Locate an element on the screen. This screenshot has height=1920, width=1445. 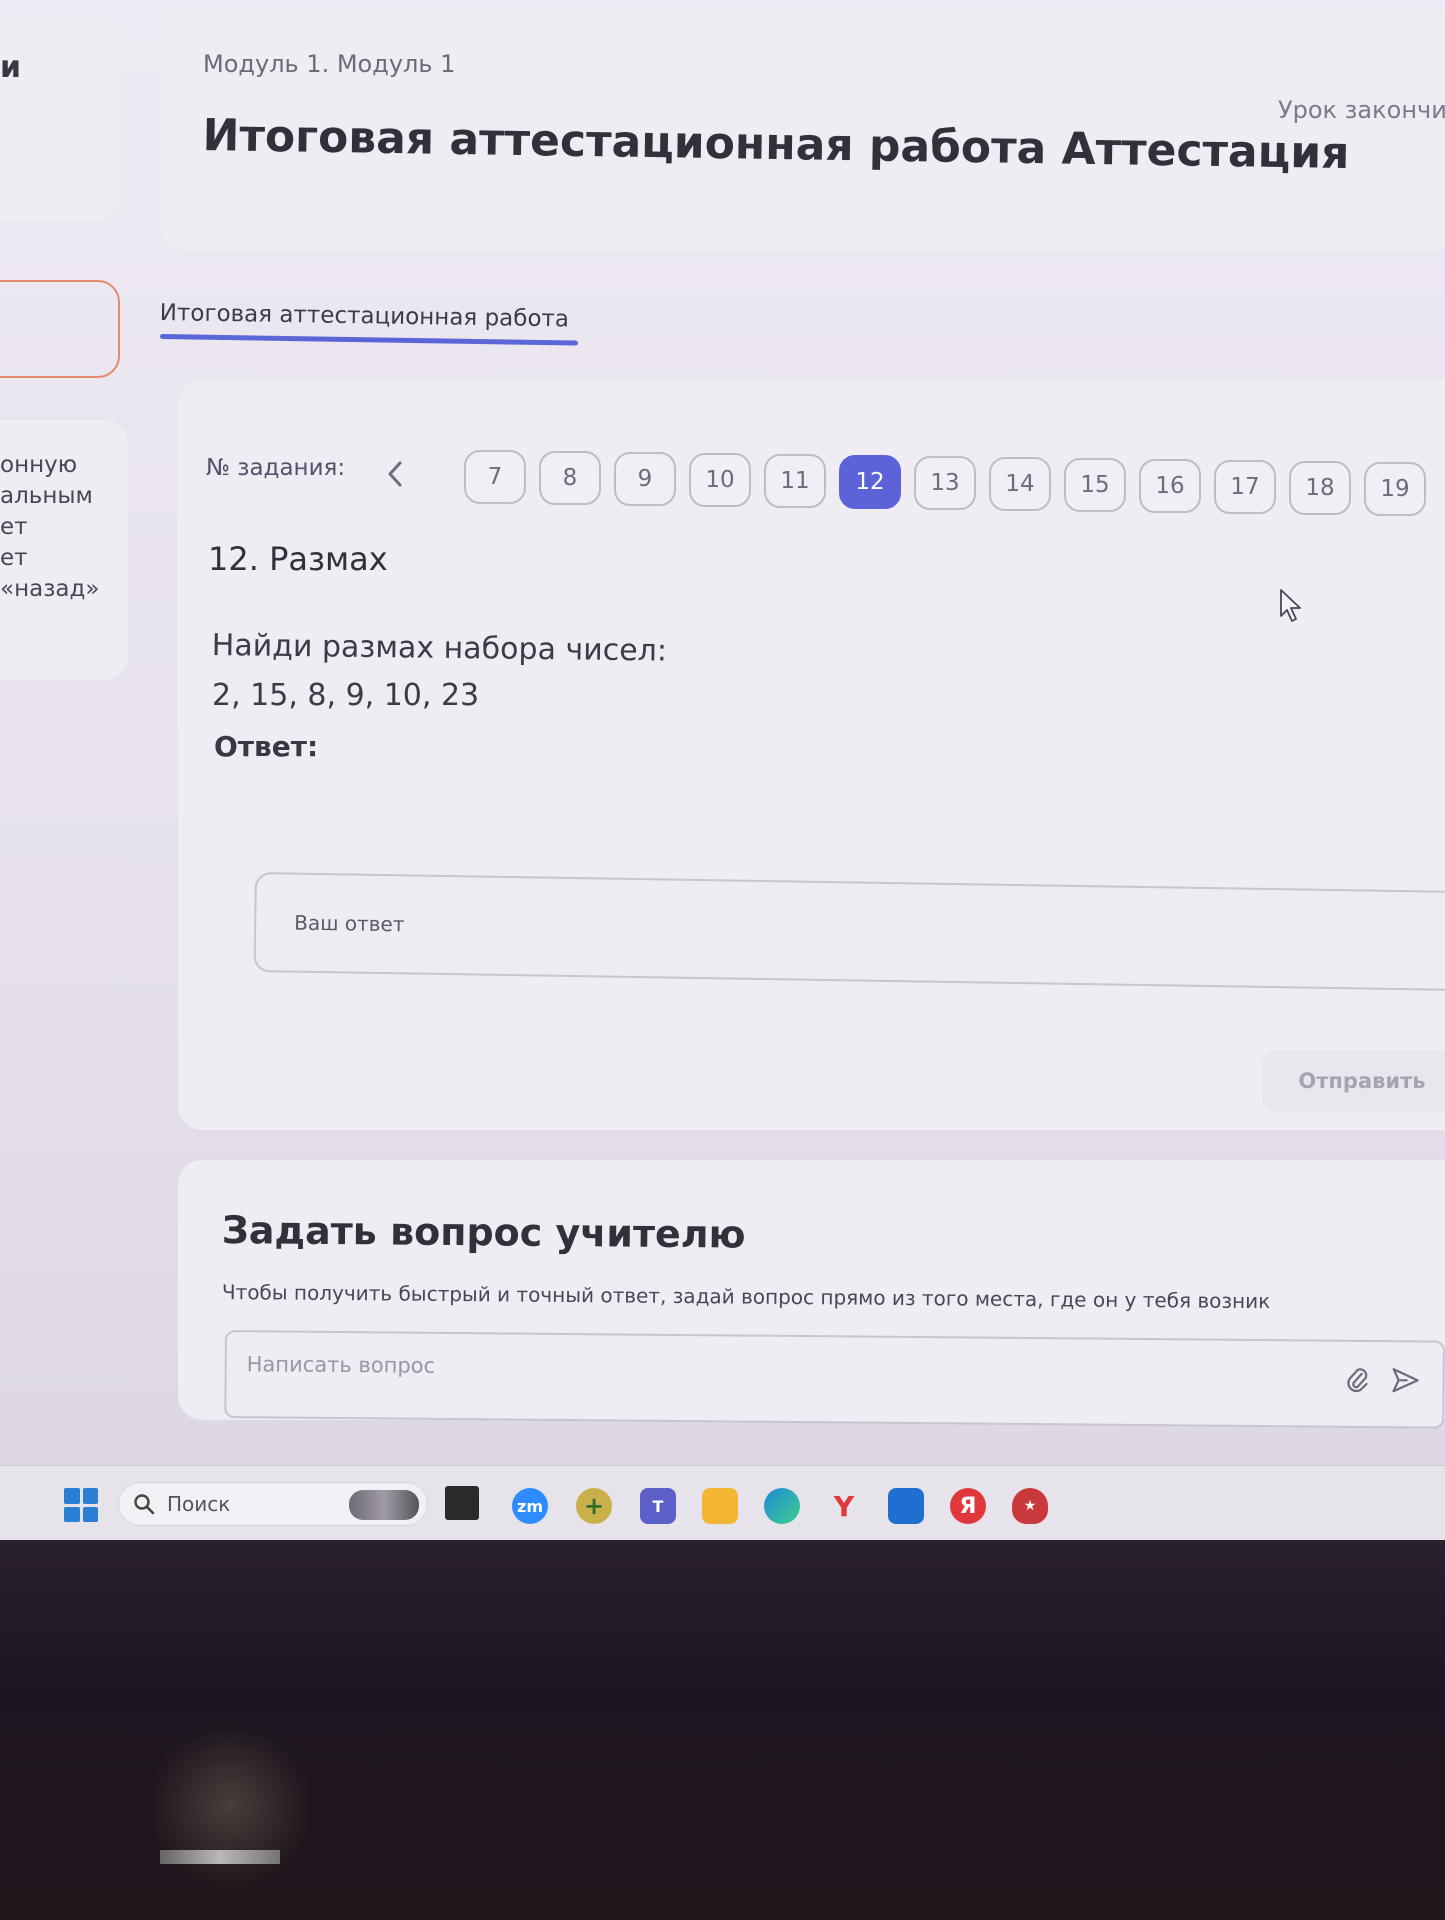
chevron-left-icon is located at coordinates (395, 474).